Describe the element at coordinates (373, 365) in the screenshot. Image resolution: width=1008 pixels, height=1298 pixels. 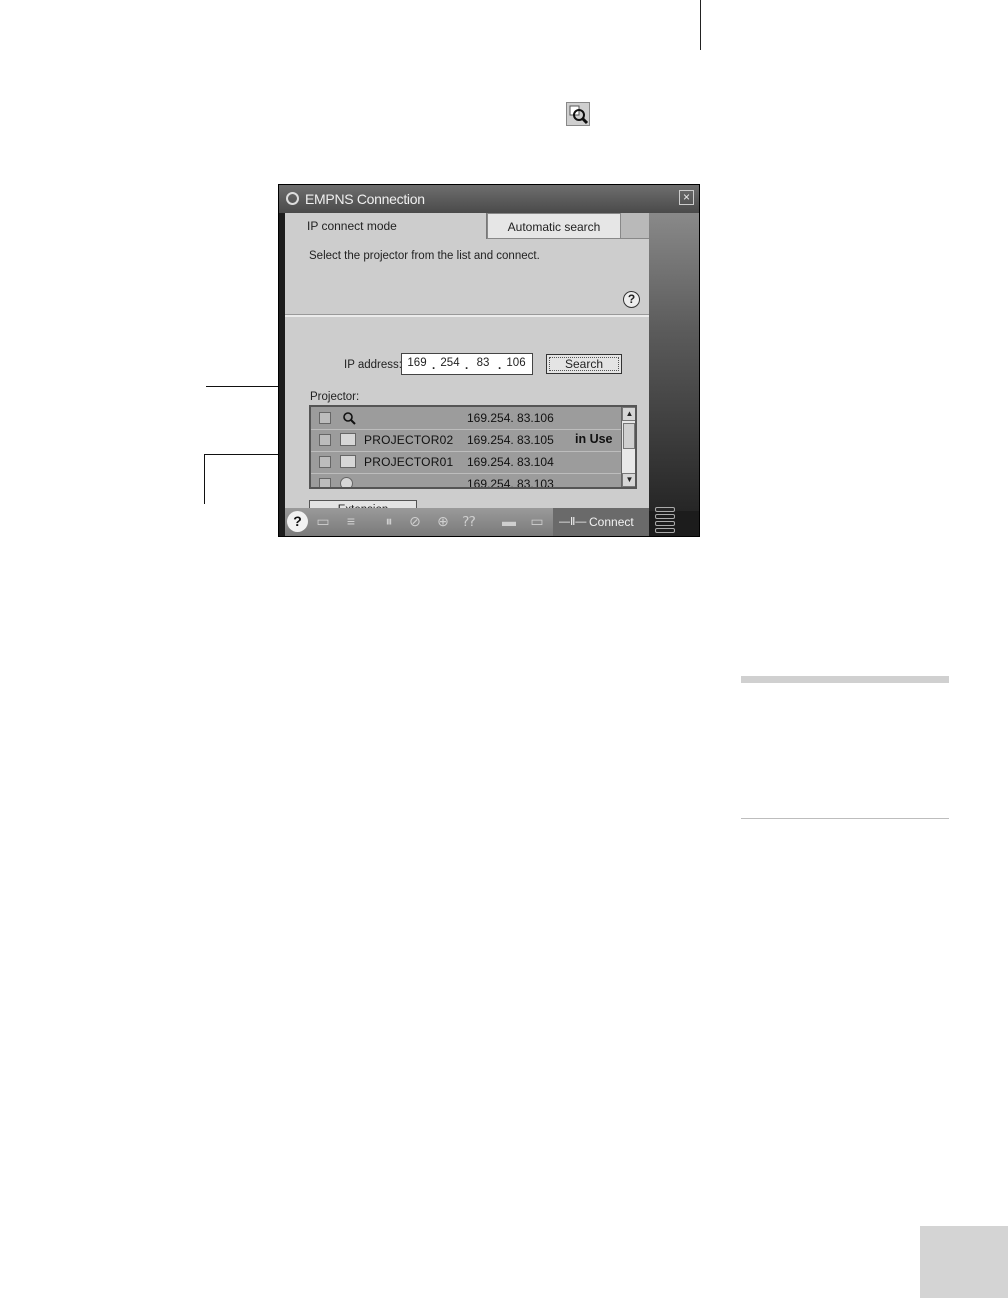
I see `ip-address-label: IP address:` at that location.